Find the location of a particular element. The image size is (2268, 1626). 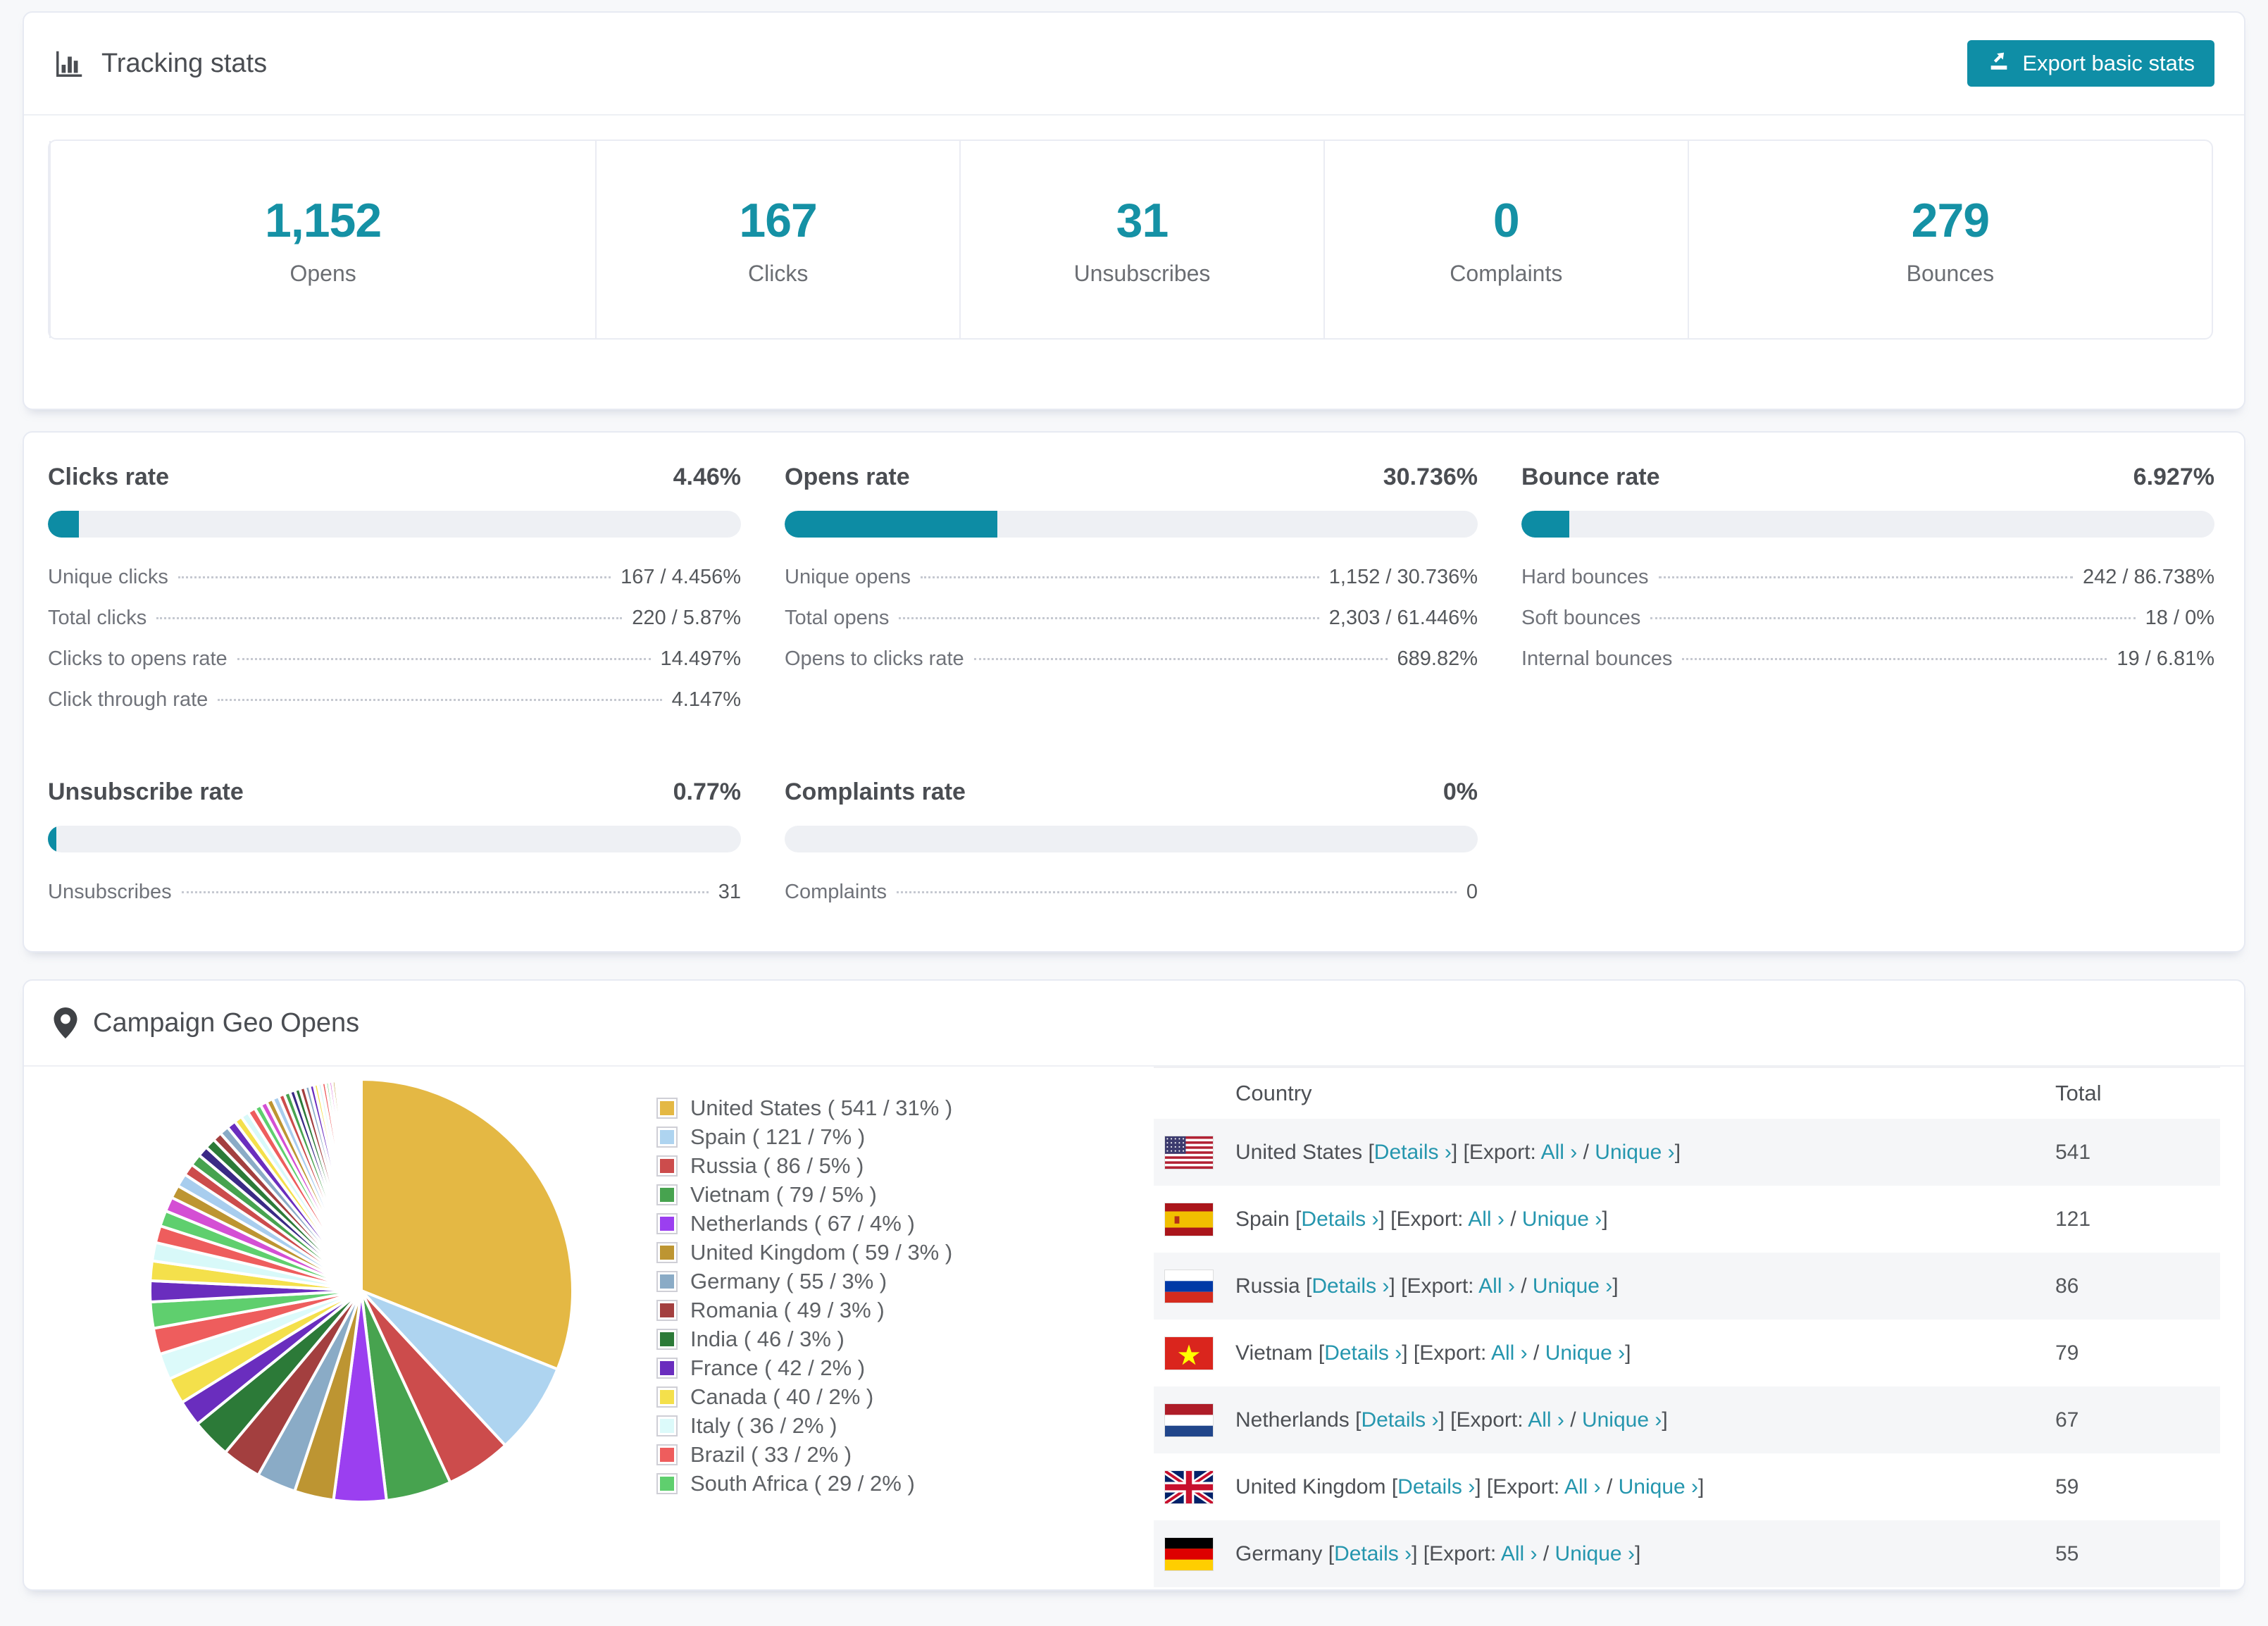

legend-label: France ( 42 / 2% ) is located at coordinates (778, 1368).